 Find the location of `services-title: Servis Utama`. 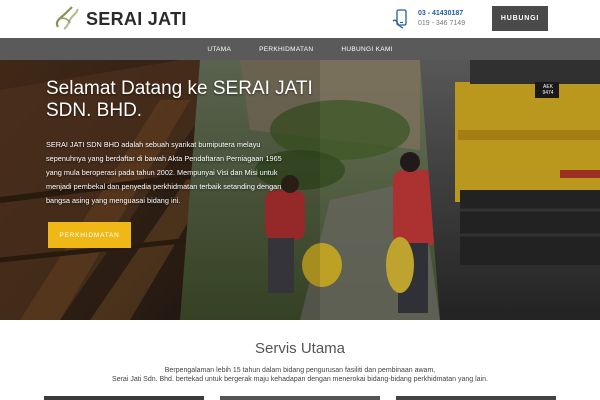

services-title: Servis Utama is located at coordinates (300, 348).